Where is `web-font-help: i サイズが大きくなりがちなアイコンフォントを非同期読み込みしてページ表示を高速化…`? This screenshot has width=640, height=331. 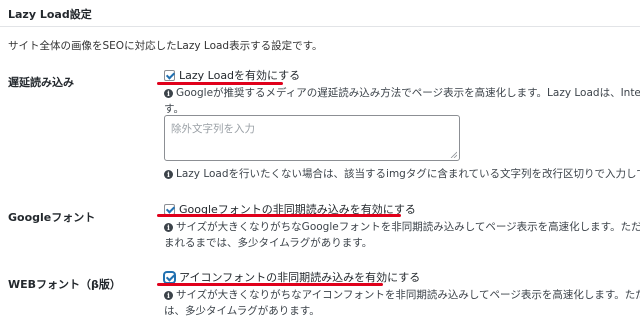
web-font-help: i サイズが大きくなりがちなアイコンフォントを非同期読み込みしてページ表示を高速化… is located at coordinates (402, 295).